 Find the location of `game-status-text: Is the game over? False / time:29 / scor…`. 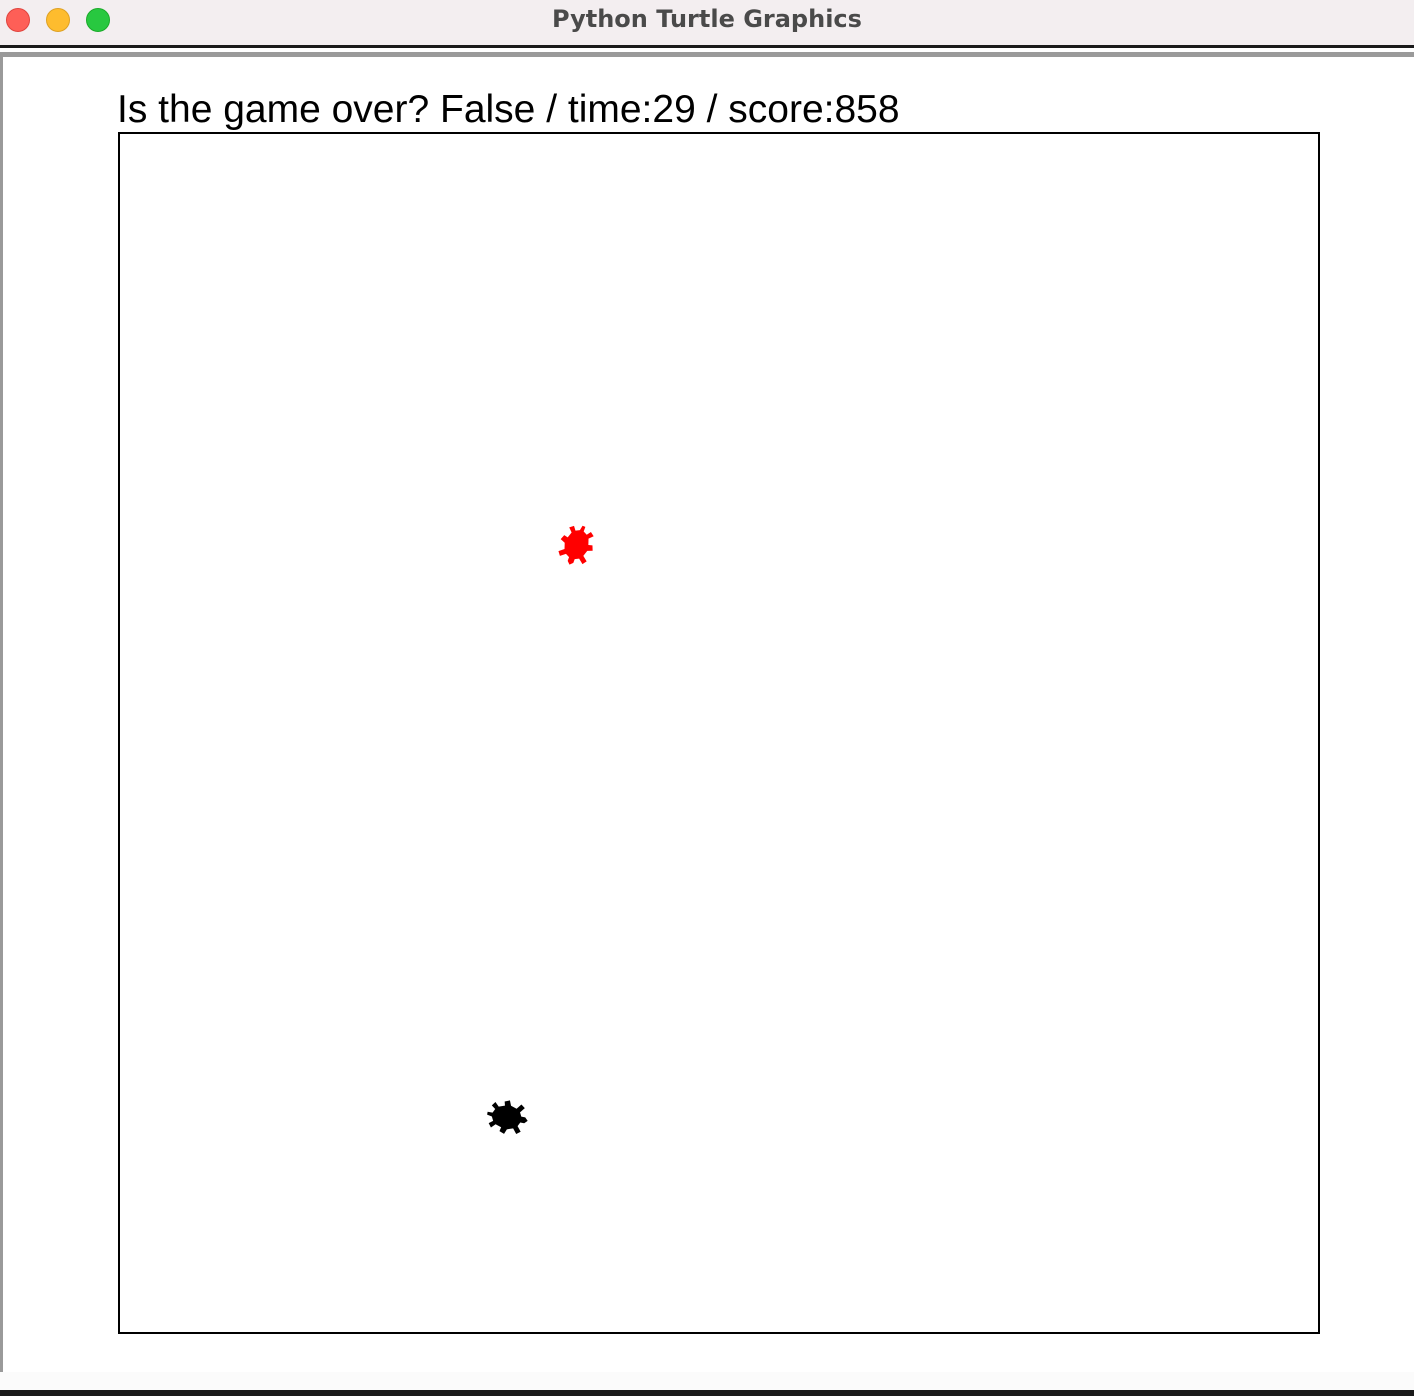

game-status-text: Is the game over? False / time:29 / scor… is located at coordinates (508, 109).